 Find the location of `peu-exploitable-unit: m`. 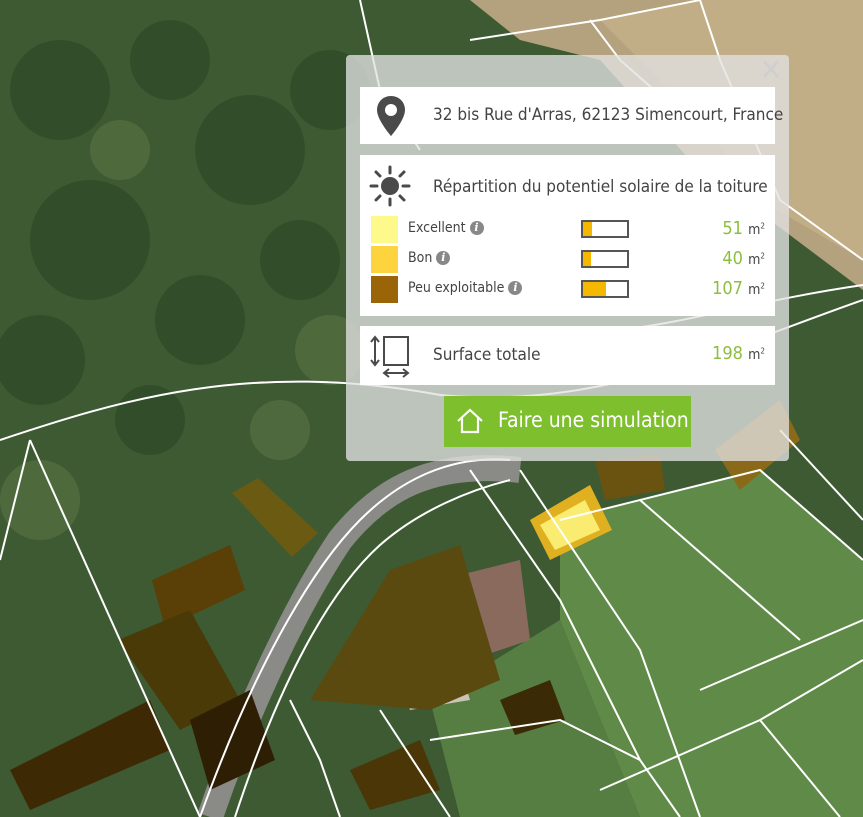

peu-exploitable-unit: m is located at coordinates (754, 290).